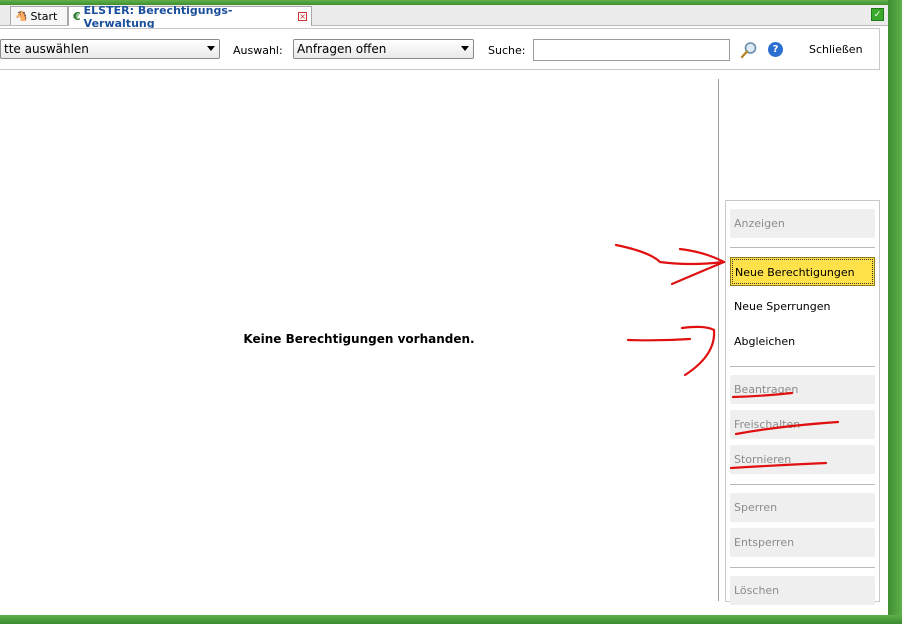  What do you see at coordinates (507, 50) in the screenshot?
I see `suche-label: Suche:` at bounding box center [507, 50].